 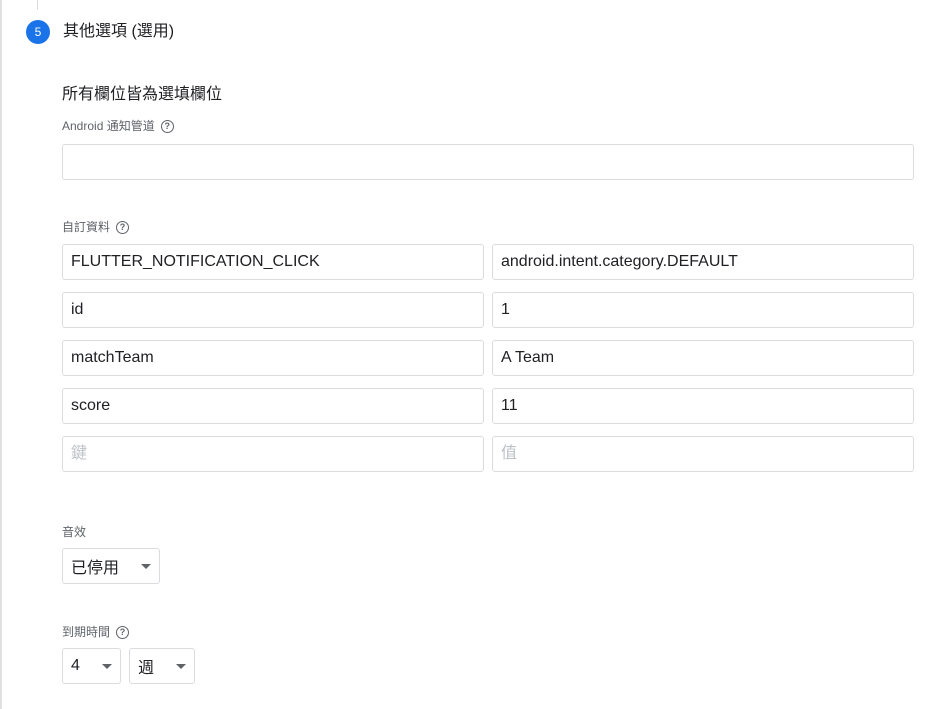 What do you see at coordinates (273, 454) in the screenshot?
I see `custom-data-new-key-input` at bounding box center [273, 454].